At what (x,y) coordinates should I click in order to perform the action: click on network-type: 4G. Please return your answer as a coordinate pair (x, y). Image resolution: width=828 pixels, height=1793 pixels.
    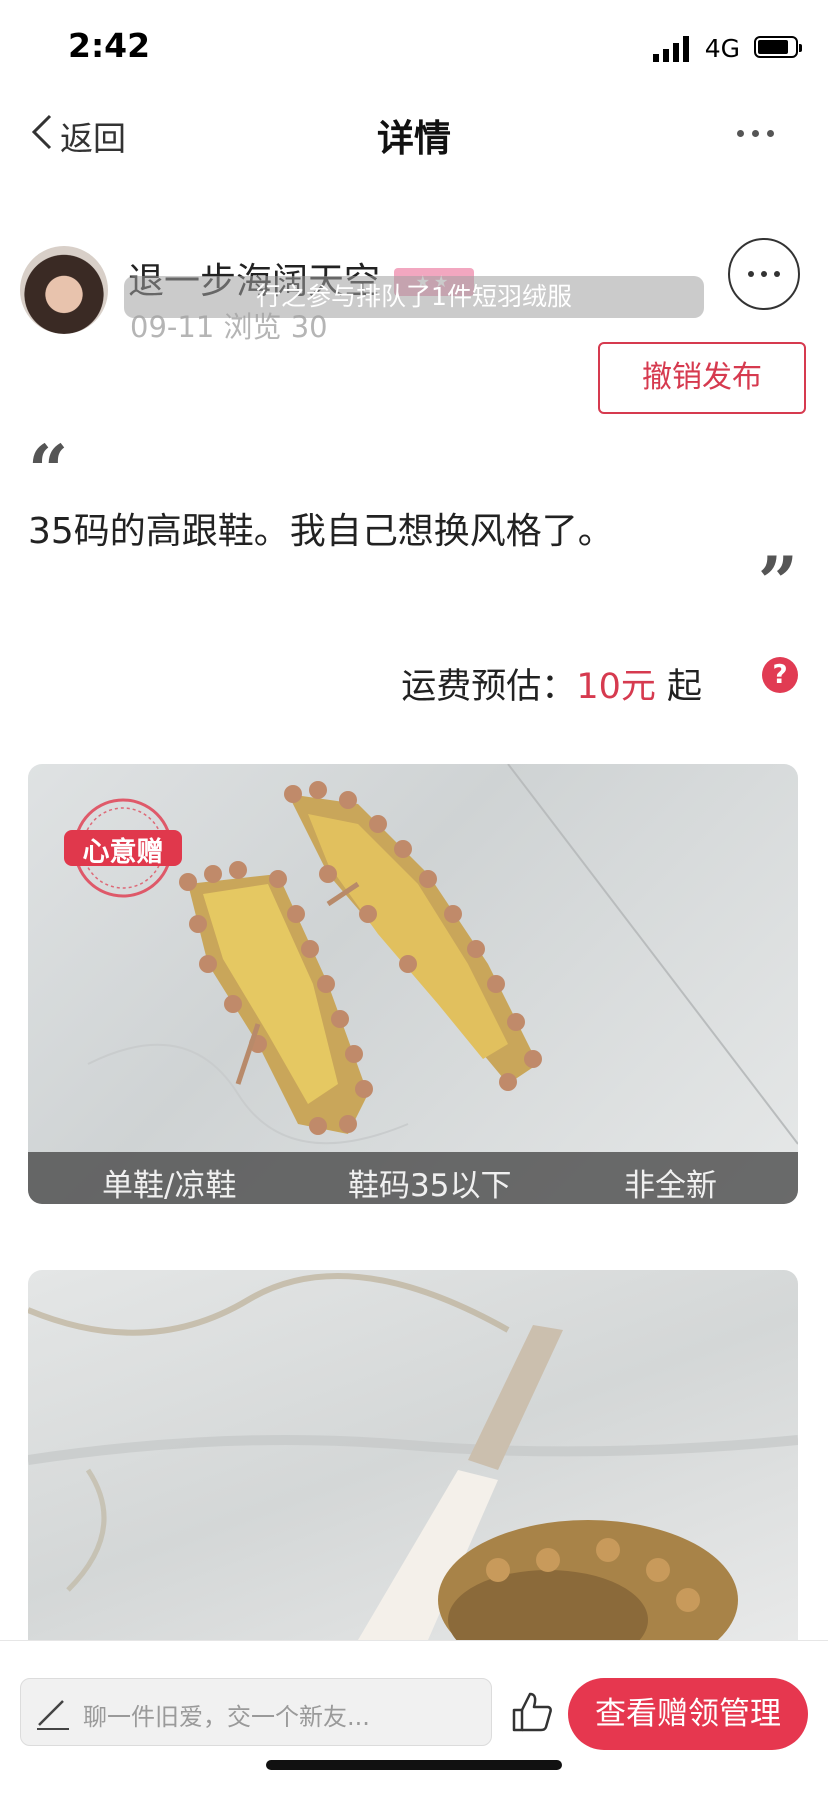
    Looking at the image, I should click on (722, 48).